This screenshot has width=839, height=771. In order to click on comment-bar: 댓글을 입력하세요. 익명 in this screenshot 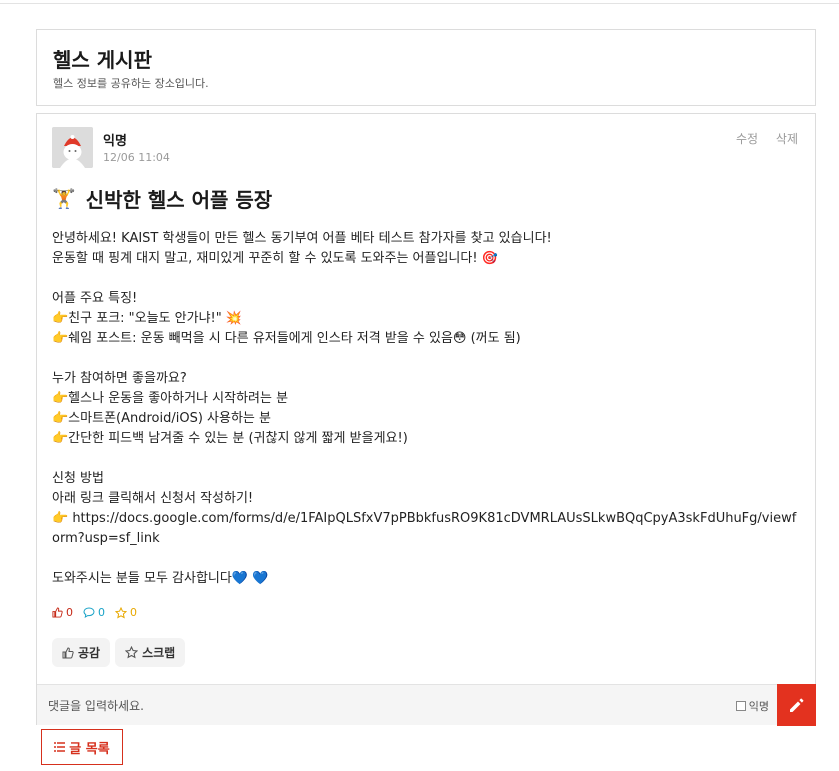, I will do `click(426, 705)`.